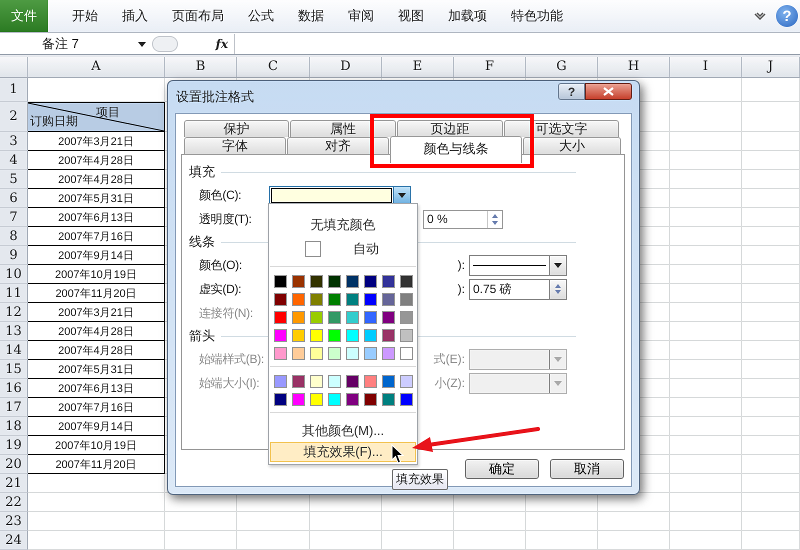 Image resolution: width=800 pixels, height=550 pixels. What do you see at coordinates (518, 289) in the screenshot?
I see `line-weight-spinner: 0.75 磅` at bounding box center [518, 289].